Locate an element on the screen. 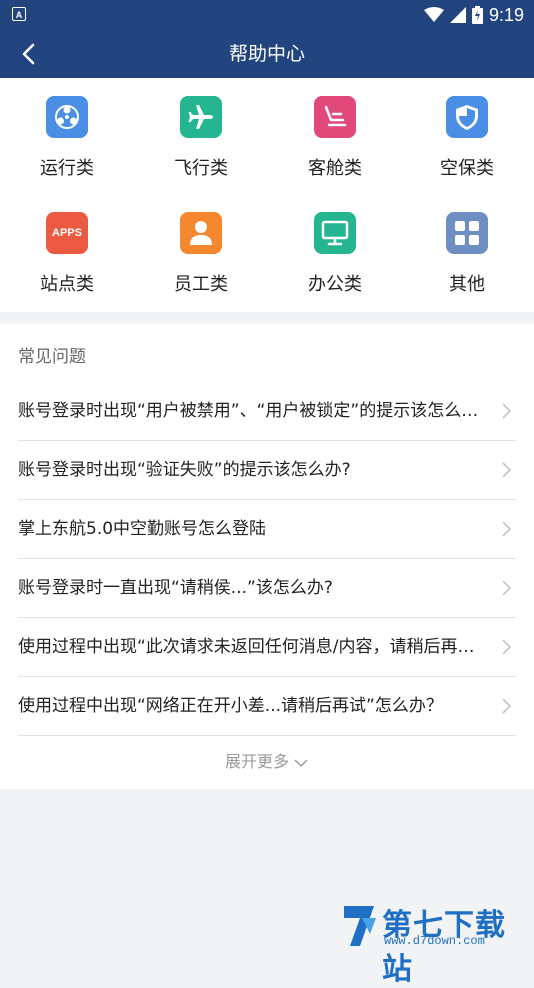  category-label: 空保类 is located at coordinates (467, 168).